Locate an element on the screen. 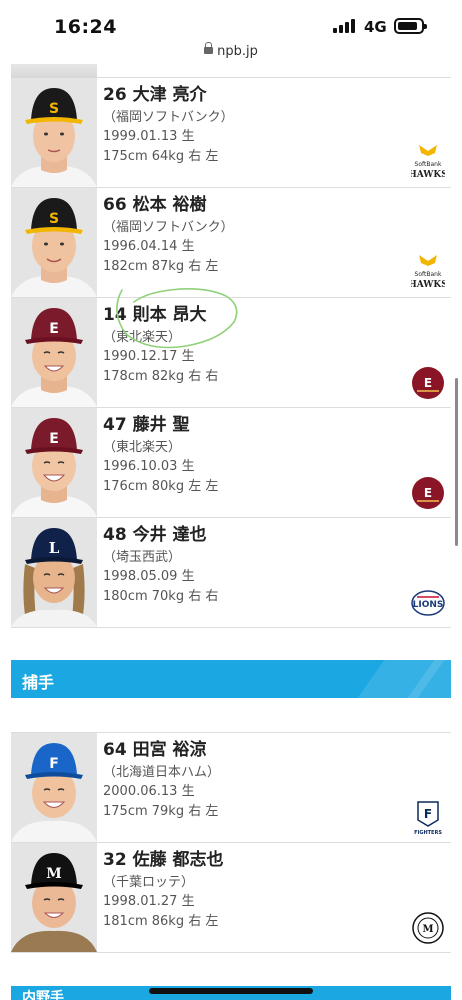  player-name: 田宮 裕涼 is located at coordinates (169, 750).